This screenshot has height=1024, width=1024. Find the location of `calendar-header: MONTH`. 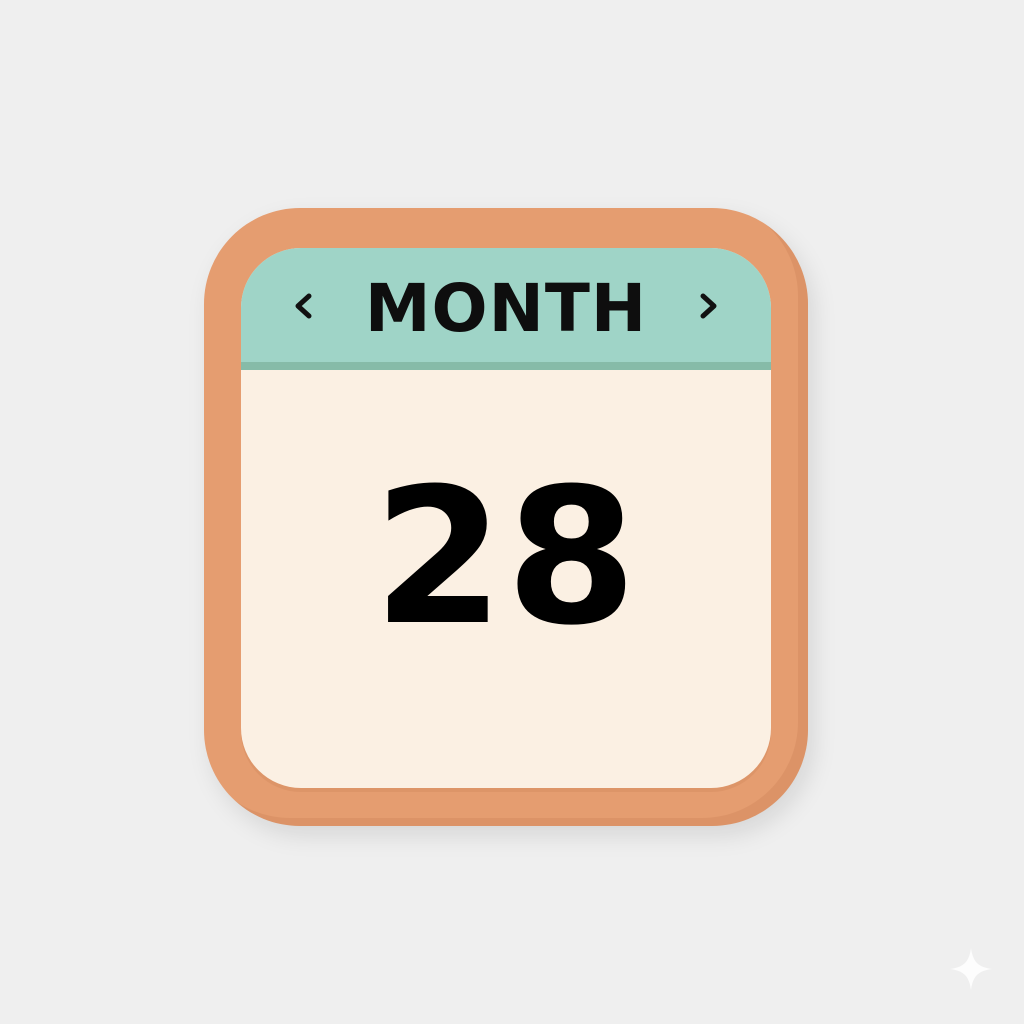

calendar-header: MONTH is located at coordinates (506, 309).